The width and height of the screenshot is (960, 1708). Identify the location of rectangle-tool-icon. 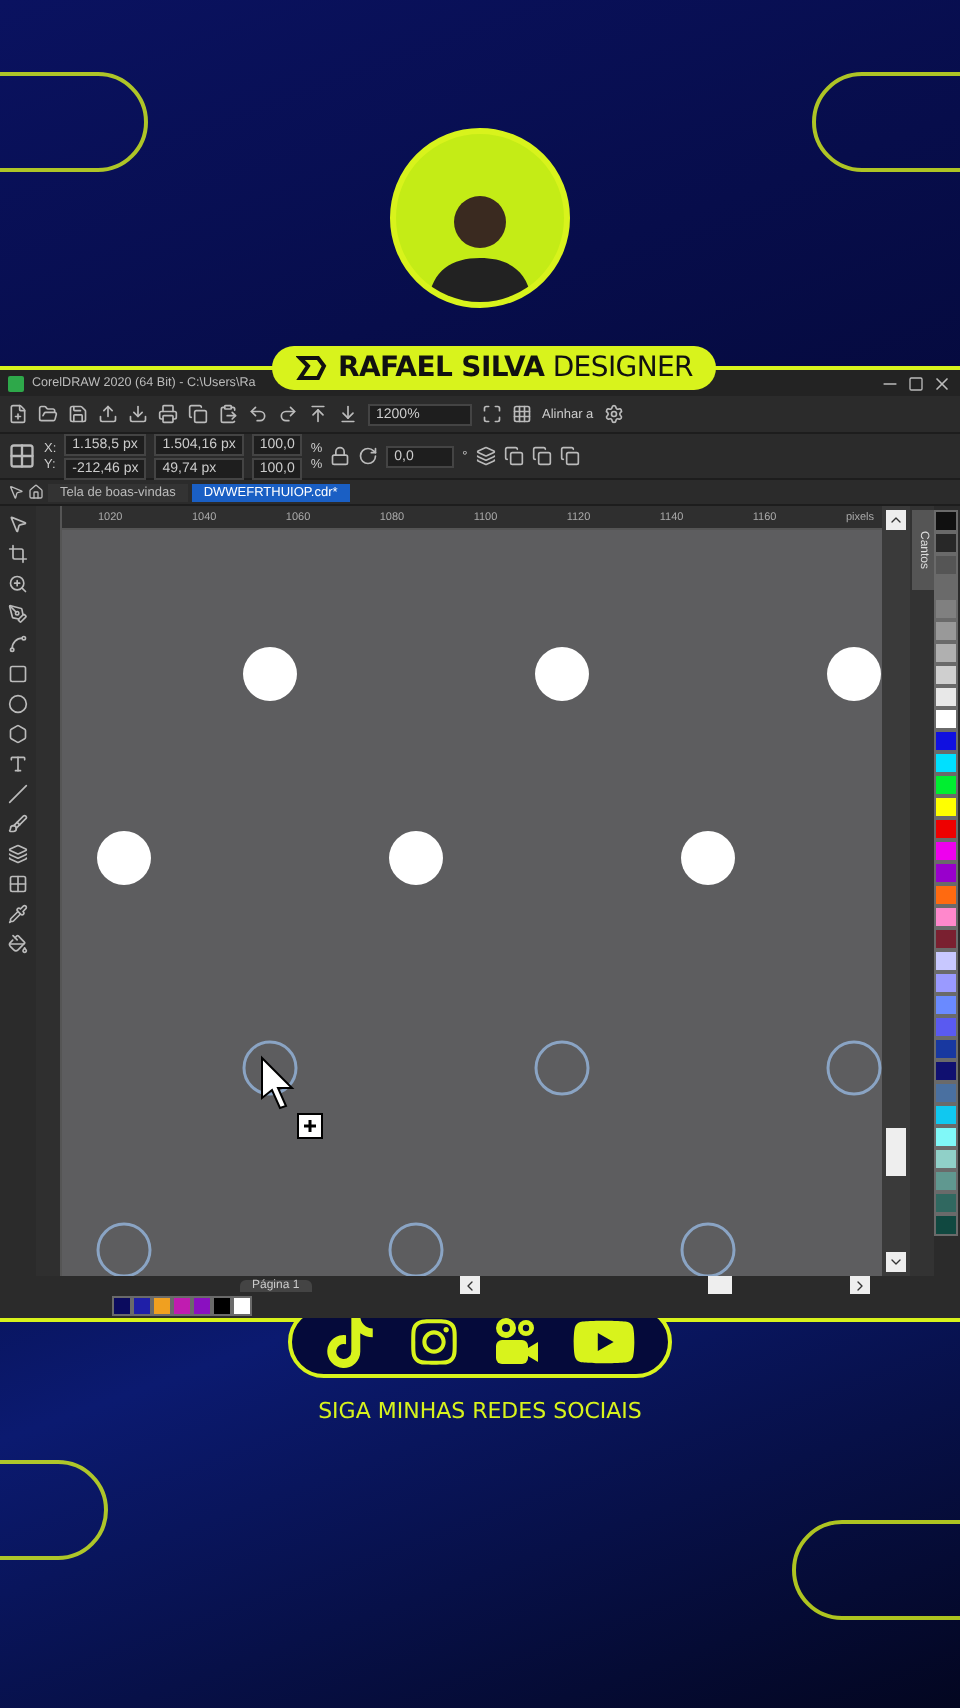
(18, 674).